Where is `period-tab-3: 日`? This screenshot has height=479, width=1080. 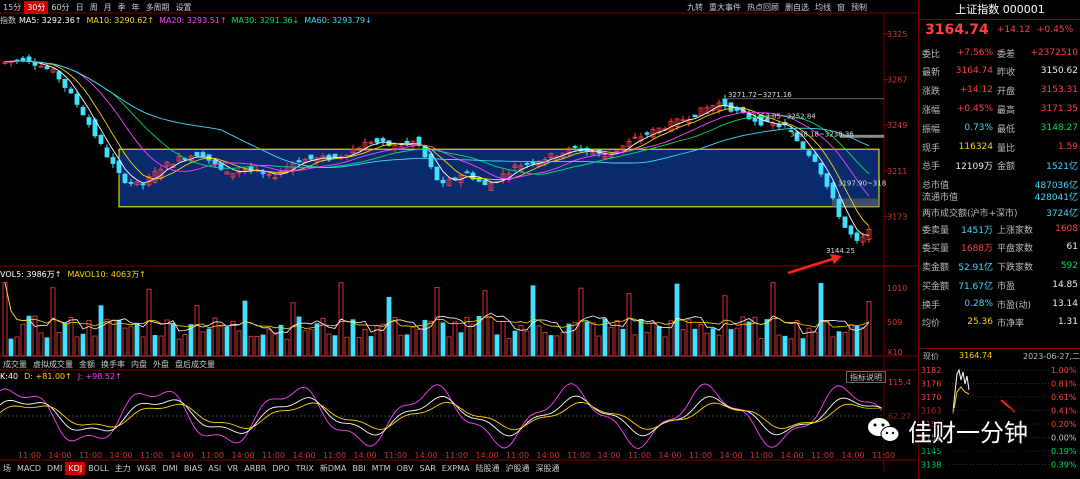 period-tab-3: 日 is located at coordinates (80, 7).